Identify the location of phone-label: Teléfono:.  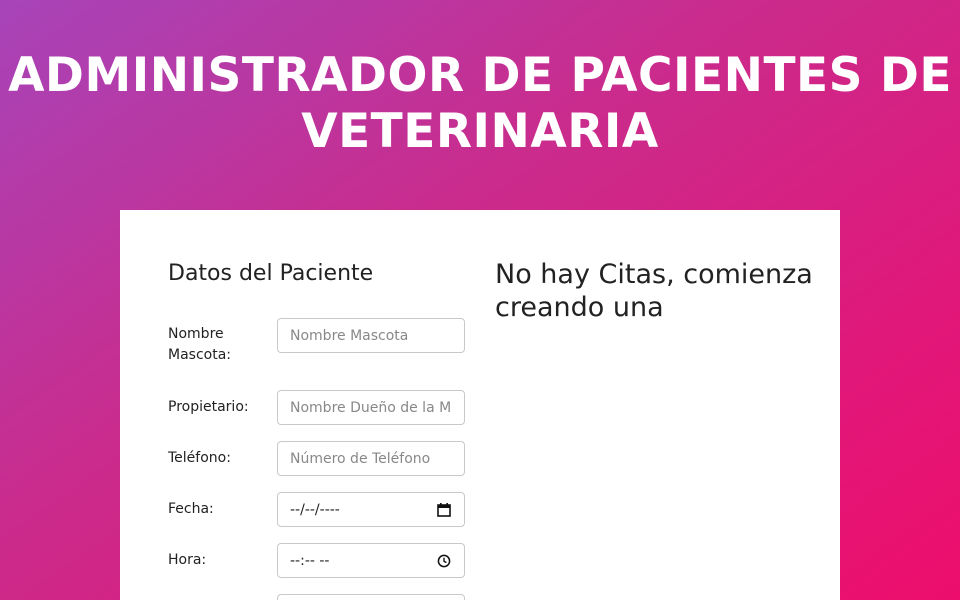
(199, 458).